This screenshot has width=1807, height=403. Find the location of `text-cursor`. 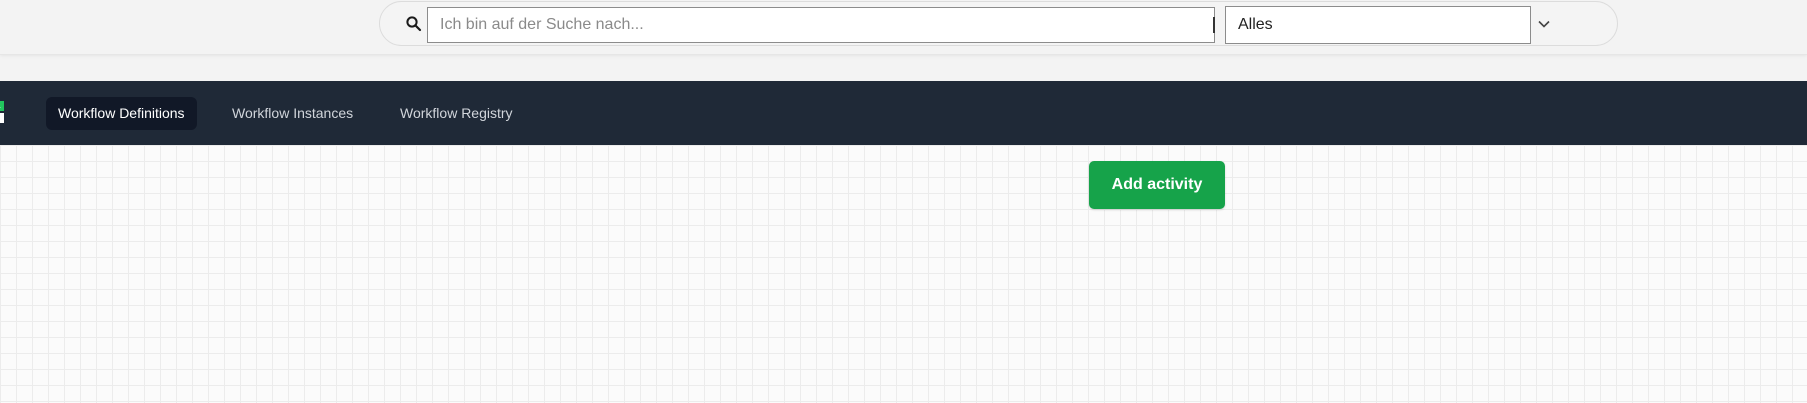

text-cursor is located at coordinates (1214, 25).